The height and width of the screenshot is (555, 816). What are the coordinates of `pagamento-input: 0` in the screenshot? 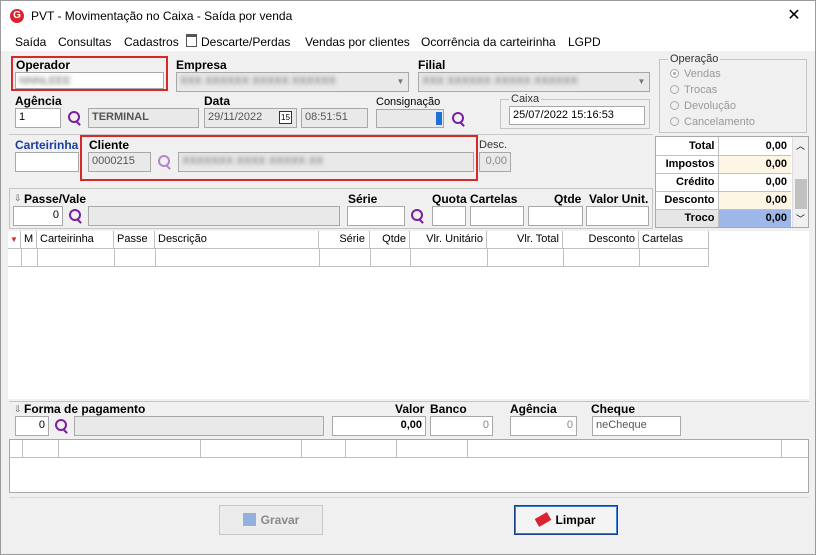 It's located at (32, 426).